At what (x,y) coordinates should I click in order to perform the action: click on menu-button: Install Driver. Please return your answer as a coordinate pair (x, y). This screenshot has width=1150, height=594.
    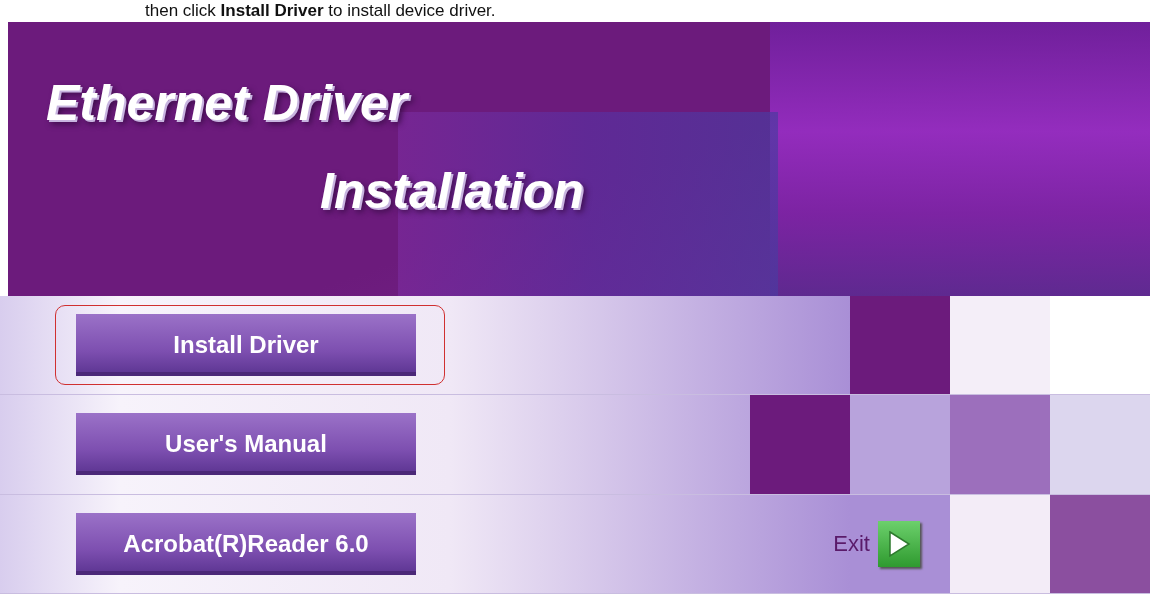
    Looking at the image, I should click on (246, 345).